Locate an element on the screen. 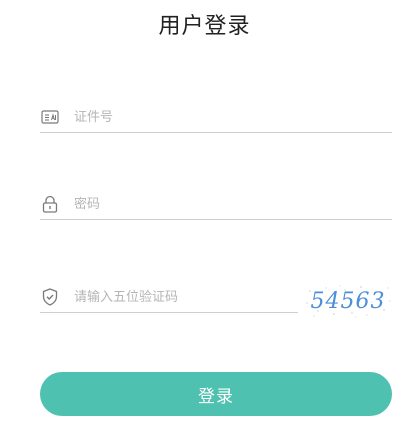  id-card-icon is located at coordinates (50, 117).